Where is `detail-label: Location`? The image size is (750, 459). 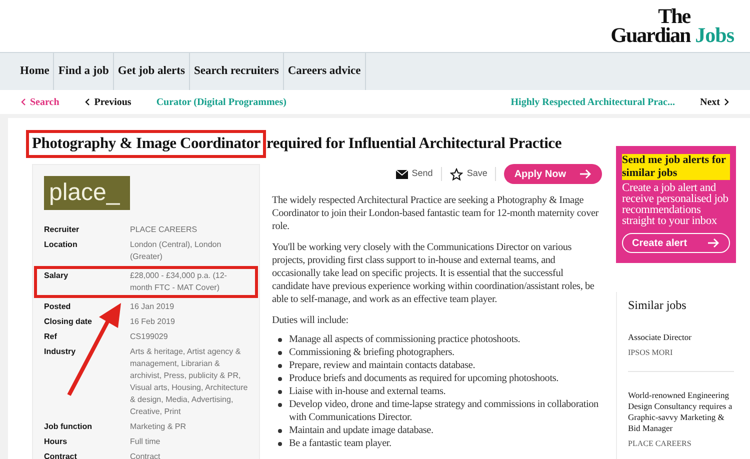 detail-label: Location is located at coordinates (61, 245).